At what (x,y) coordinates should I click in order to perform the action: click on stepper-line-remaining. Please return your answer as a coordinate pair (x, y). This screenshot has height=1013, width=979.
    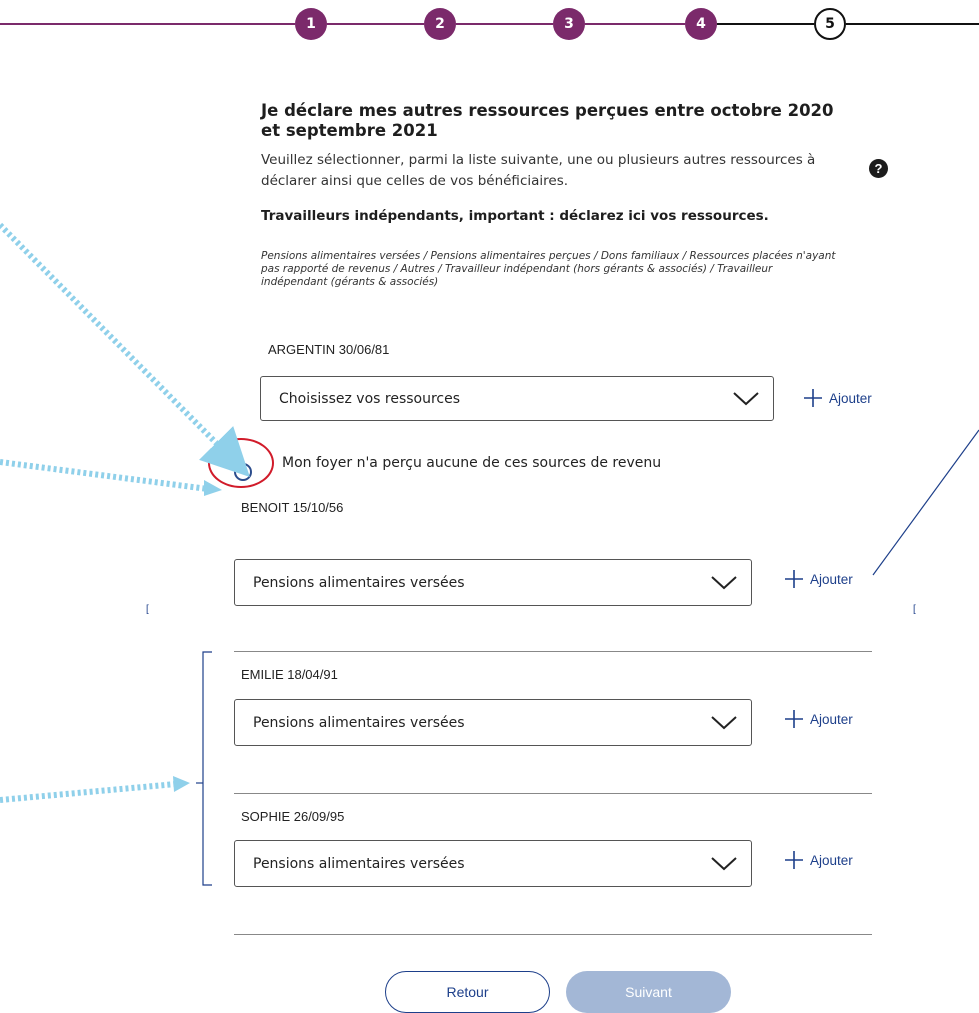
    Looking at the image, I should click on (912, 24).